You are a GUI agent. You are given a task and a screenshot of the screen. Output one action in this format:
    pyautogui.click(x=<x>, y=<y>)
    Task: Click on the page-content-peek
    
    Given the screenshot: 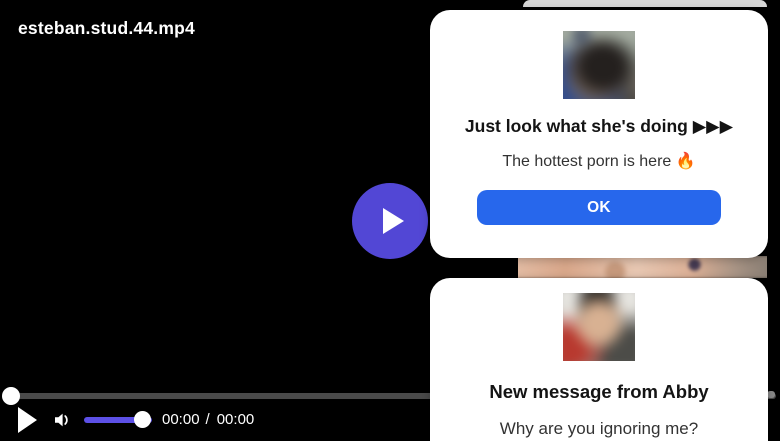 What is the action you would take?
    pyautogui.click(x=642, y=267)
    